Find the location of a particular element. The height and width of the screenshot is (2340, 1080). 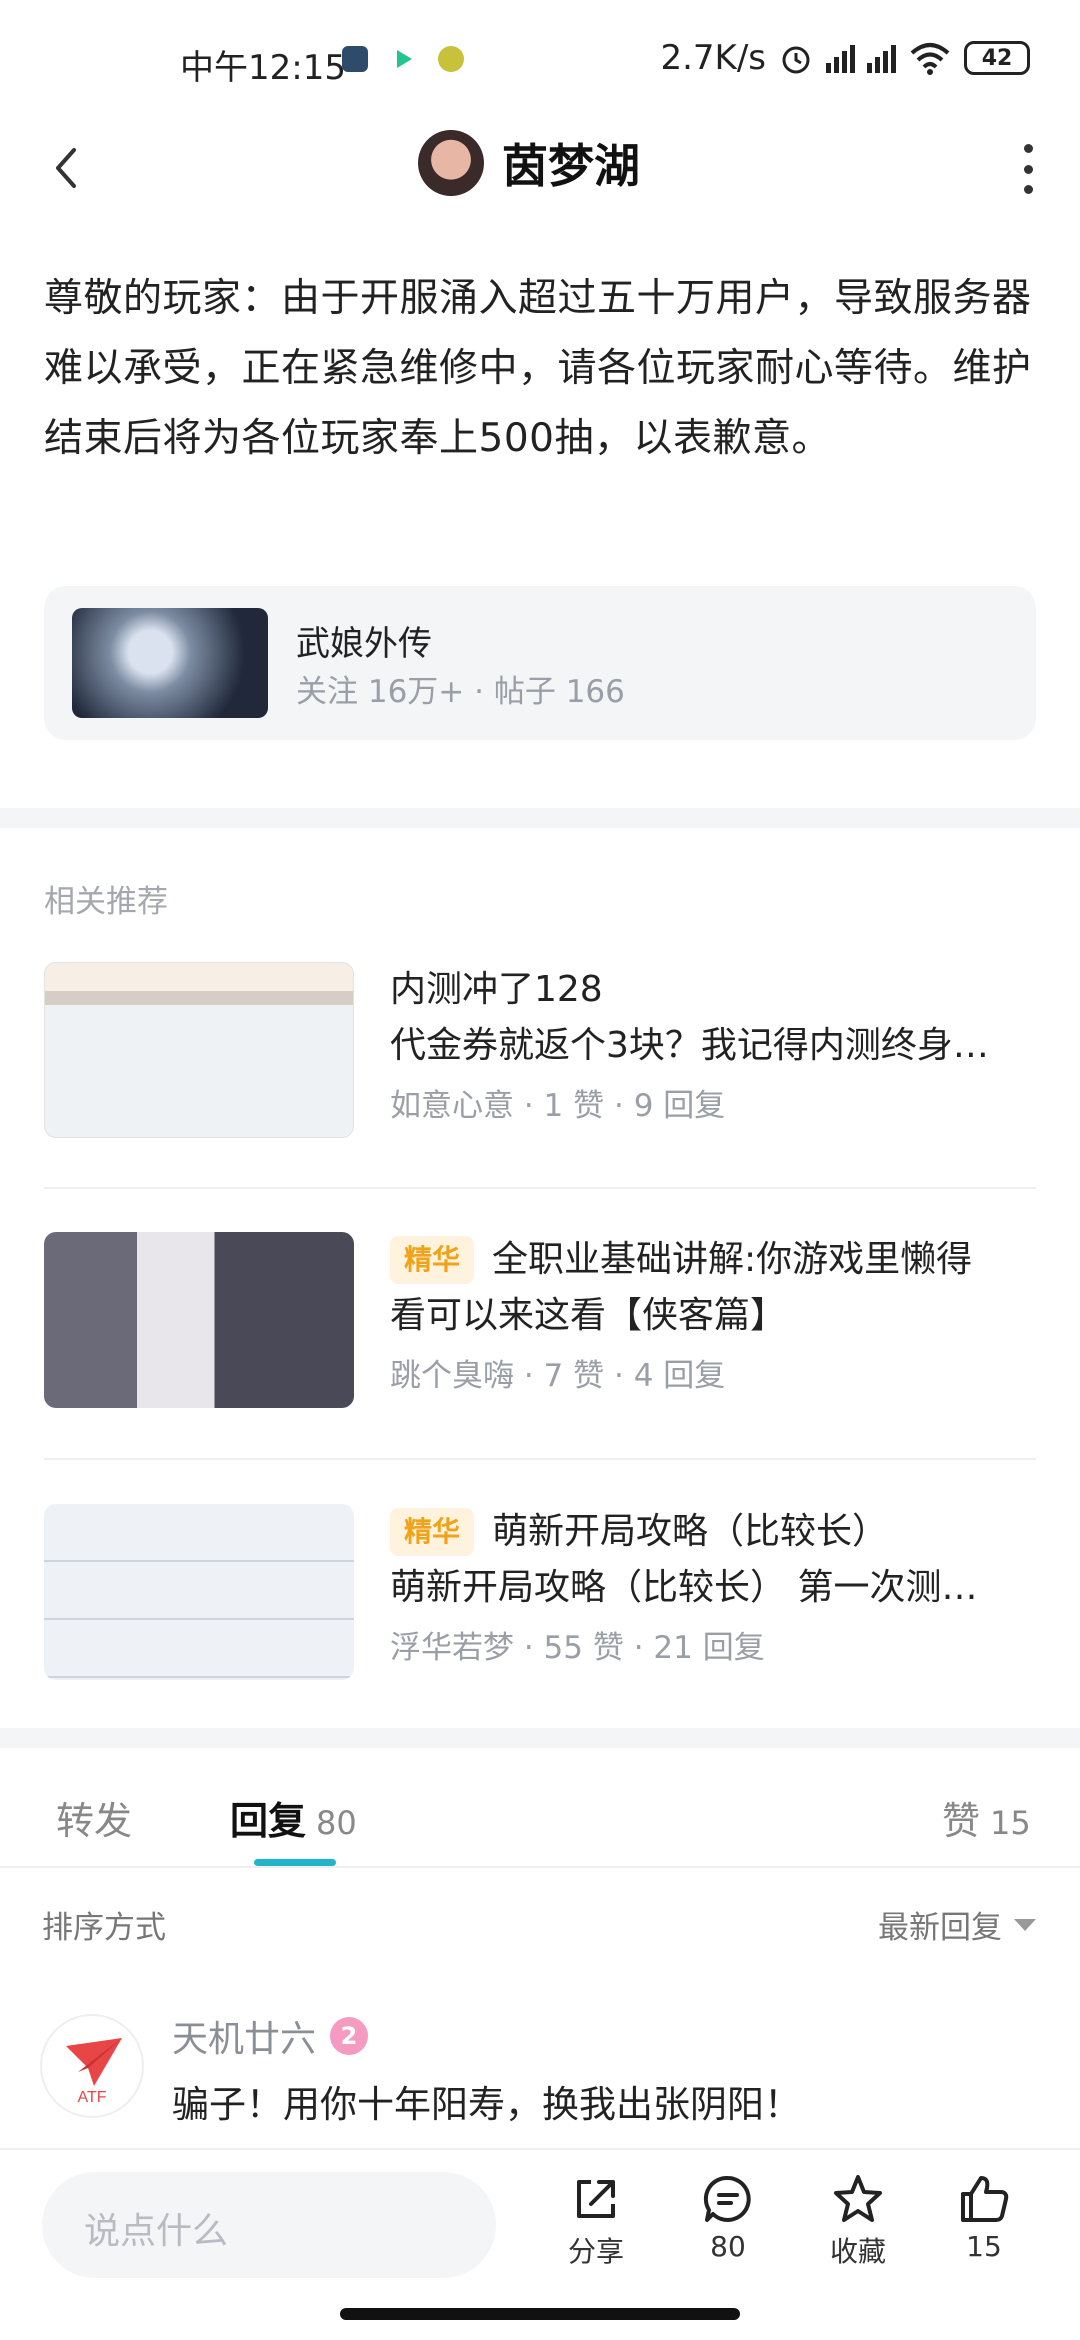

like-count: 15 is located at coordinates (1010, 1823).